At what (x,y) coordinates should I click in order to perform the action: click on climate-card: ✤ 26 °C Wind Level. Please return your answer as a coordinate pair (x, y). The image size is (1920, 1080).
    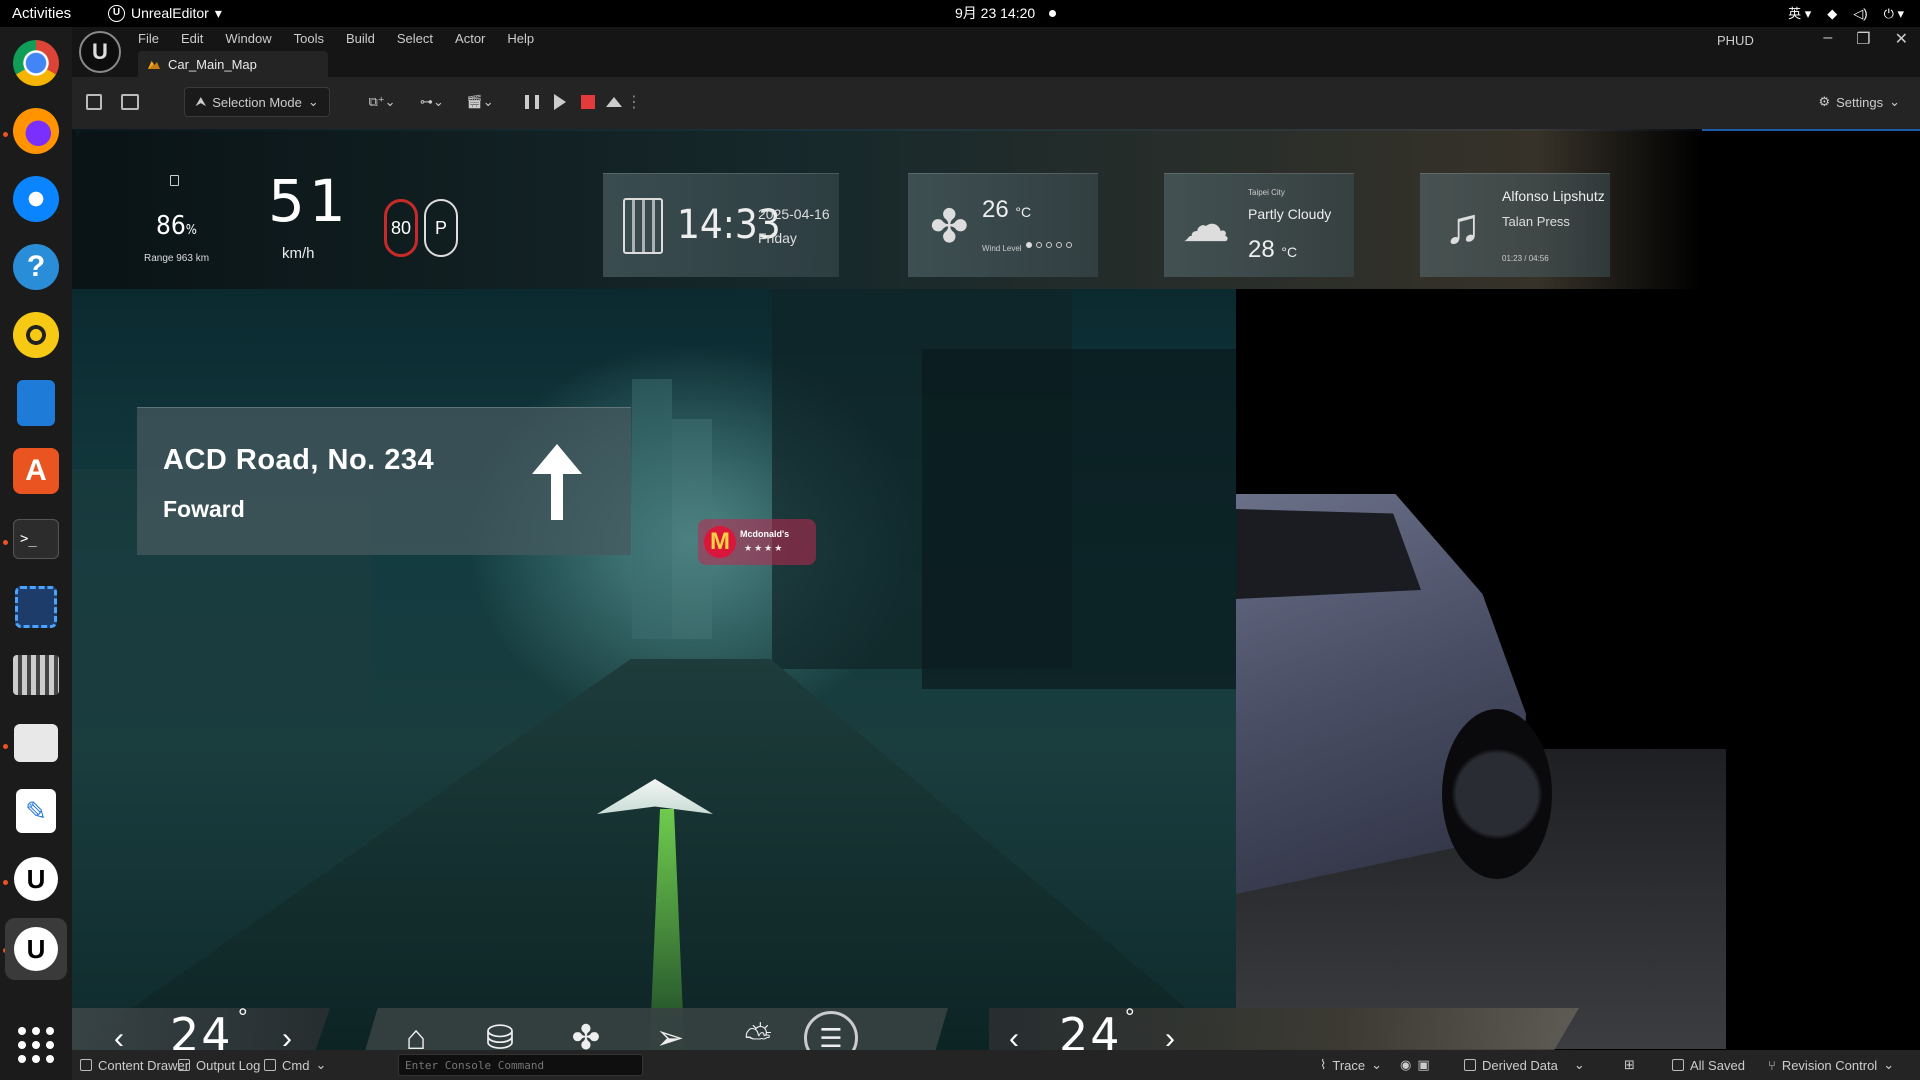
    Looking at the image, I should click on (1003, 225).